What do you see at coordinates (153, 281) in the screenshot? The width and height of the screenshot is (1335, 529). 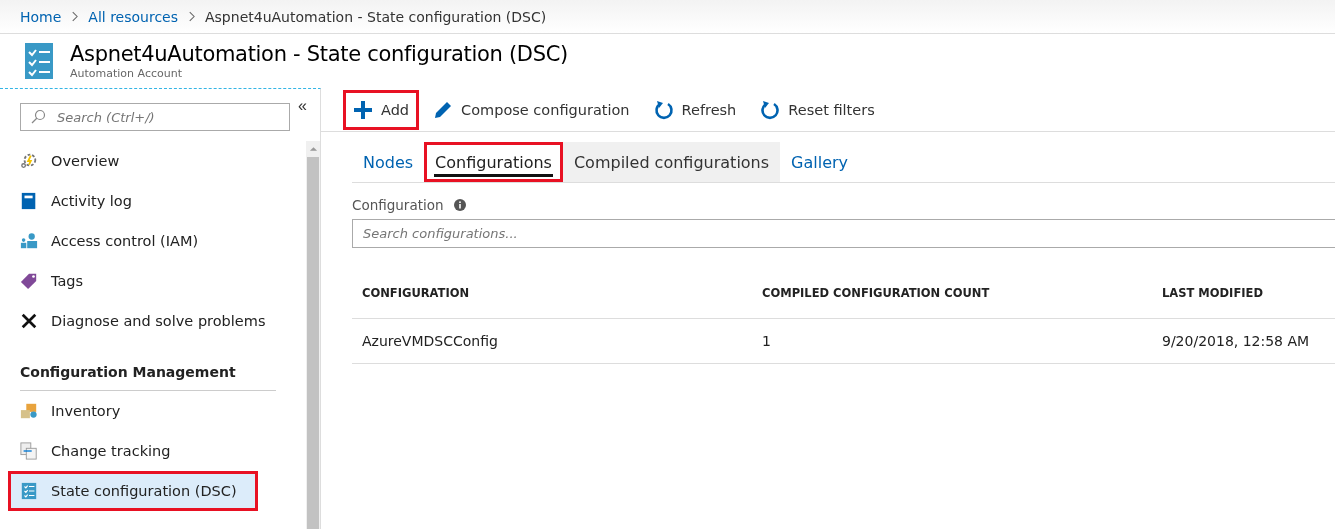 I see `nav-item: Tags` at bounding box center [153, 281].